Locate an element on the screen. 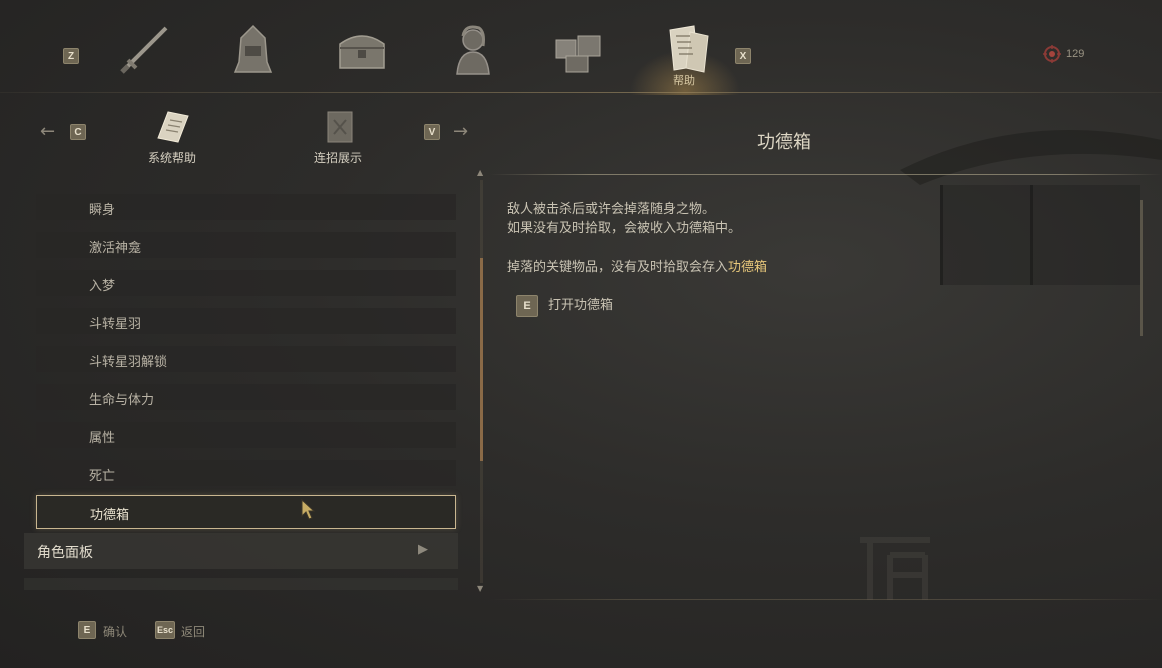  scroll-down-icon: ▼ is located at coordinates (480, 588).